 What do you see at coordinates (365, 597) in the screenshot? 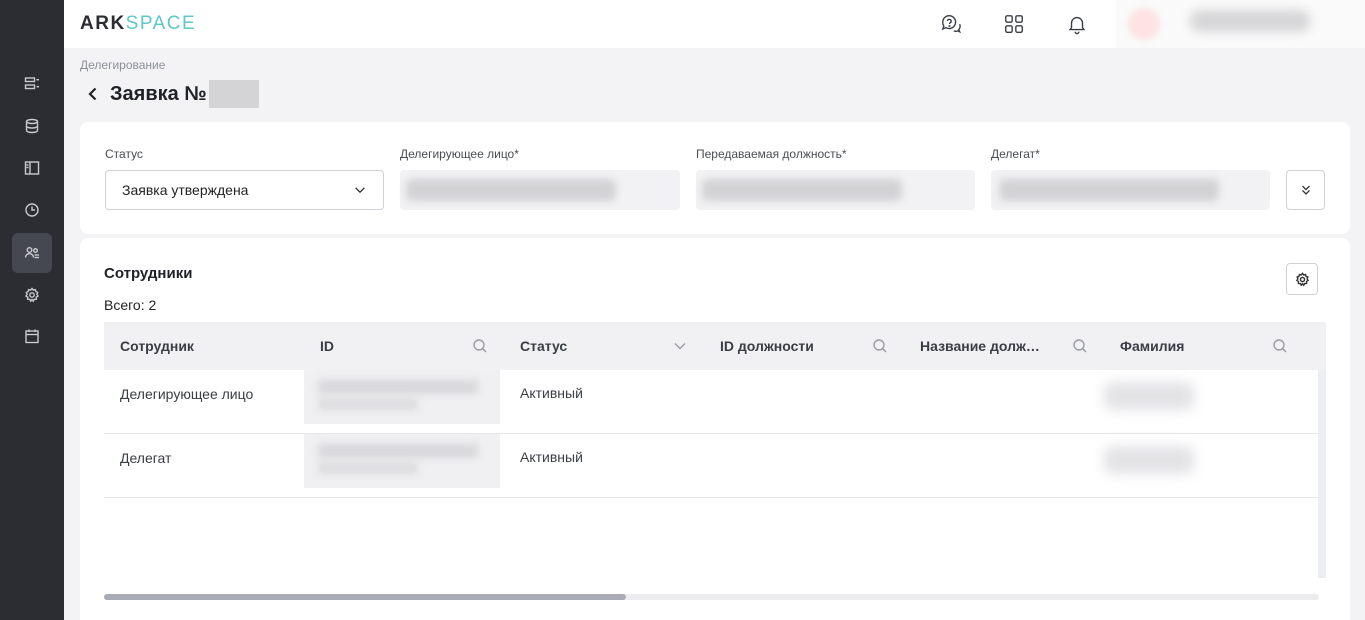
I see `scrollbar-thumb` at bounding box center [365, 597].